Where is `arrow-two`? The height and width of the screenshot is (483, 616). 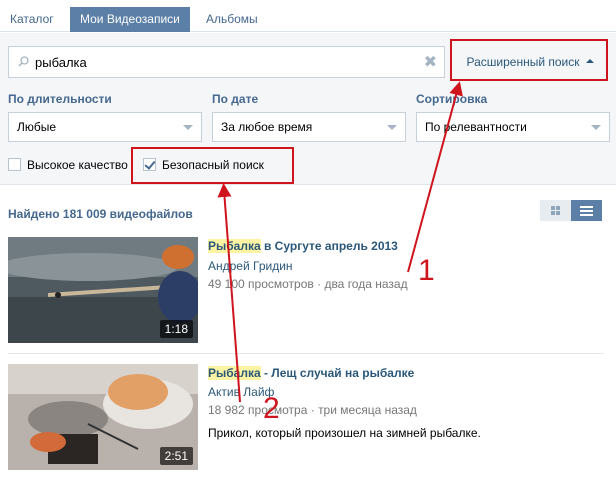
arrow-two is located at coordinates (229, 293).